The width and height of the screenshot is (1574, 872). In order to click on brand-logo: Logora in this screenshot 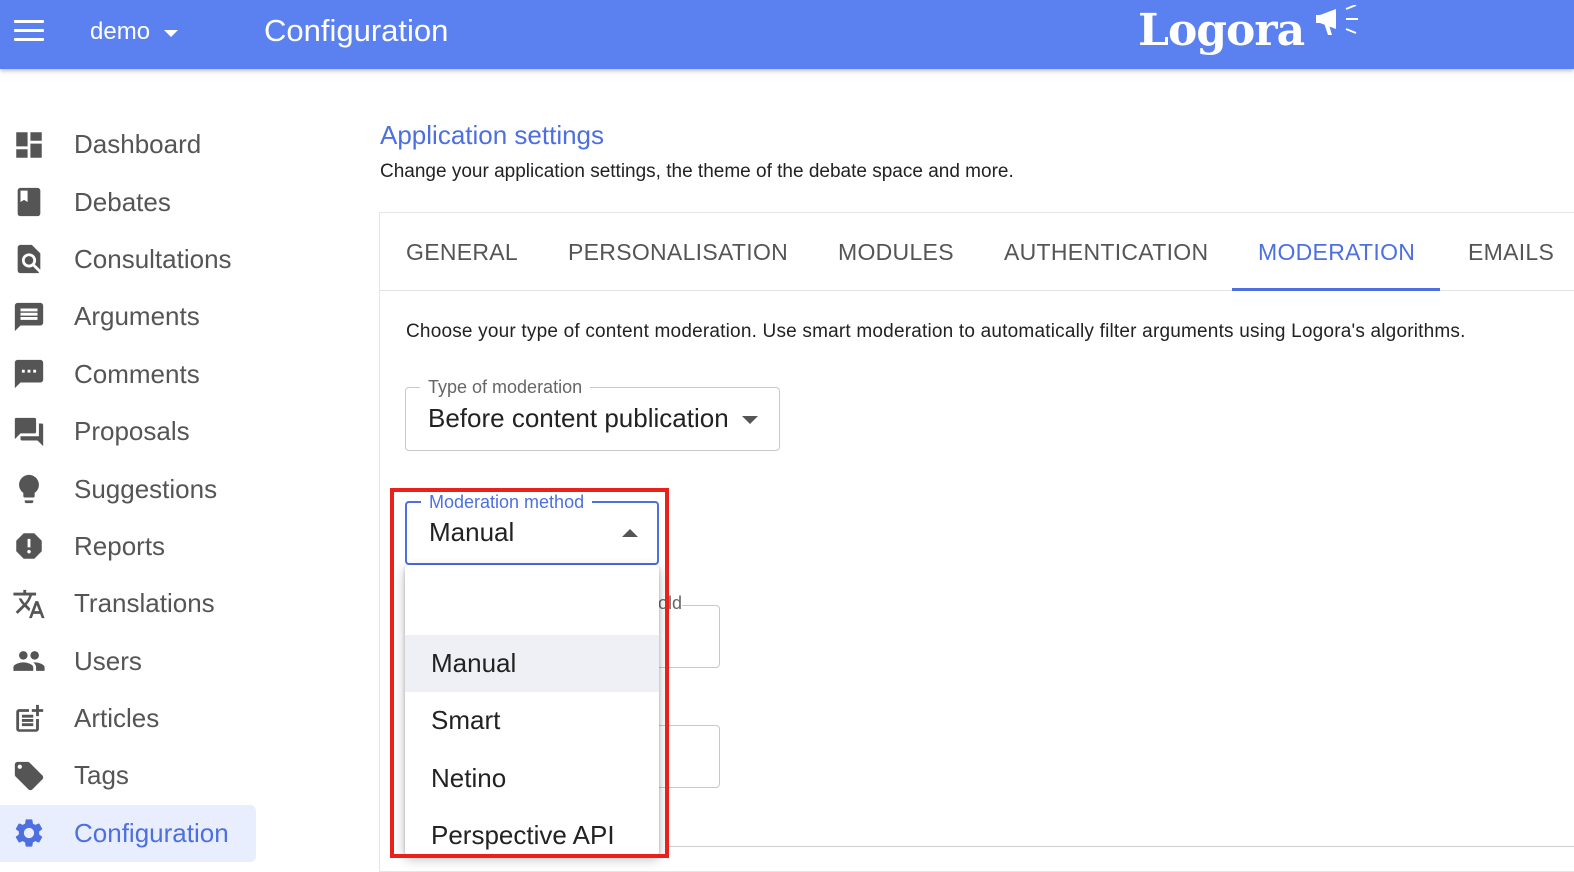, I will do `click(1253, 30)`.